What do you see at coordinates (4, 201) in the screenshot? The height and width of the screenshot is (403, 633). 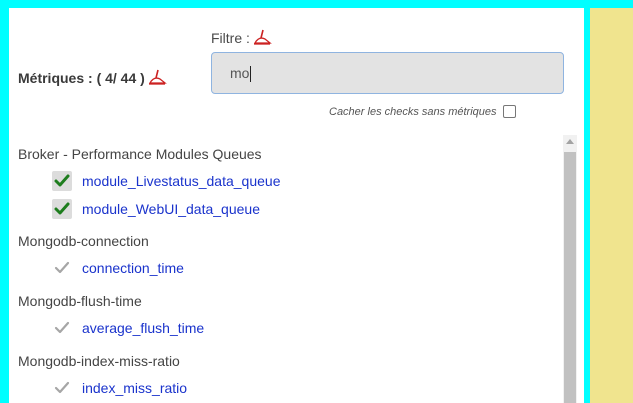 I see `frame-left` at bounding box center [4, 201].